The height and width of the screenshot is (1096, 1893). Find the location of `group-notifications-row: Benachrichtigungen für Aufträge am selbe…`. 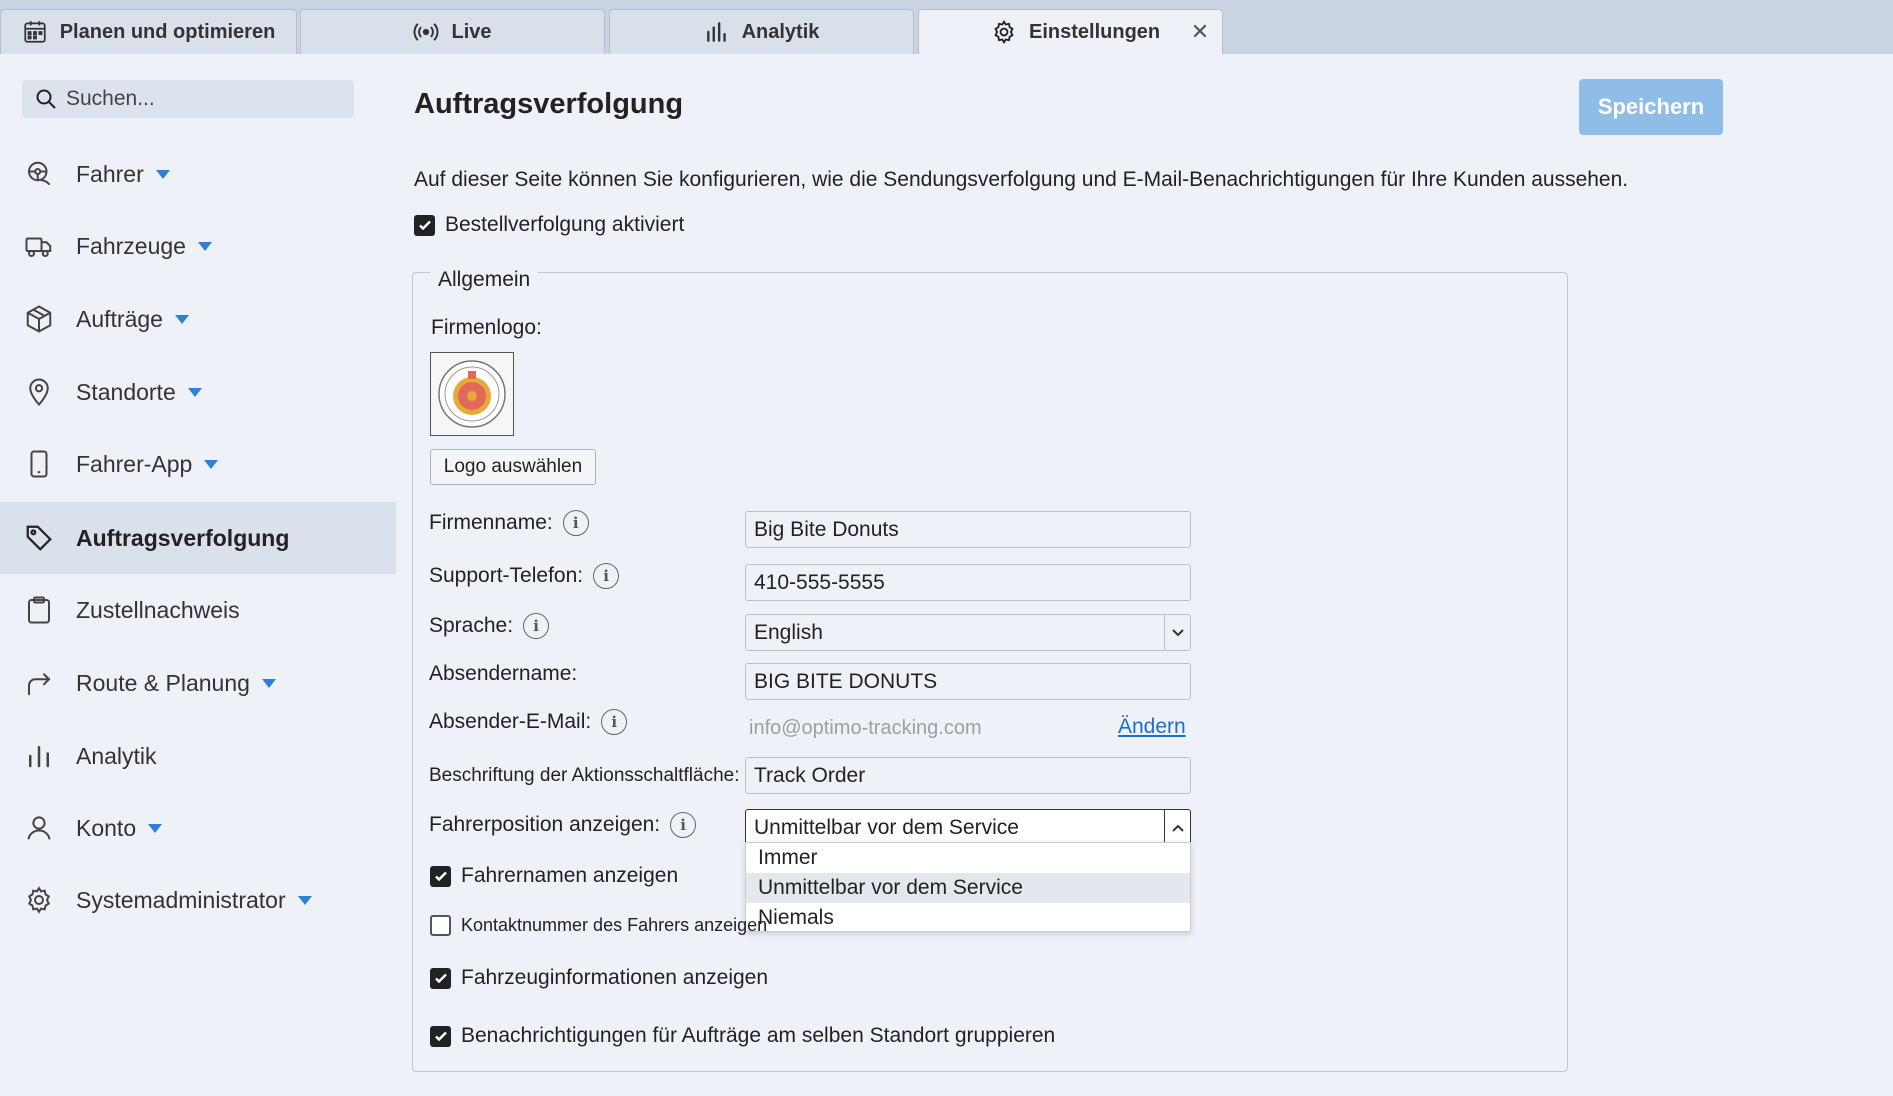

group-notifications-row: Benachrichtigungen für Aufträge am selbe… is located at coordinates (742, 1036).